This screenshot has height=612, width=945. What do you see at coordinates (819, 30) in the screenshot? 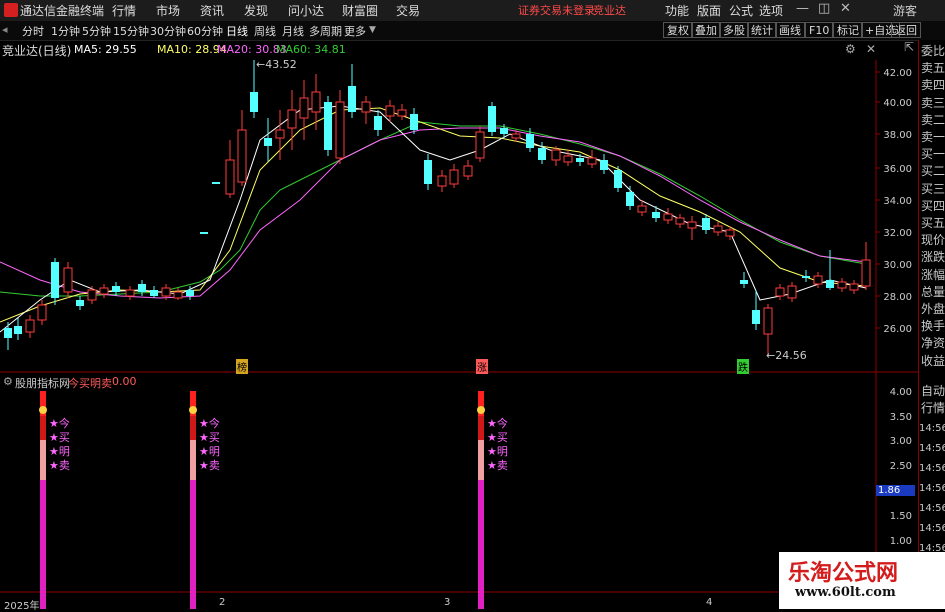
I see `f10-button: F10` at bounding box center [819, 30].